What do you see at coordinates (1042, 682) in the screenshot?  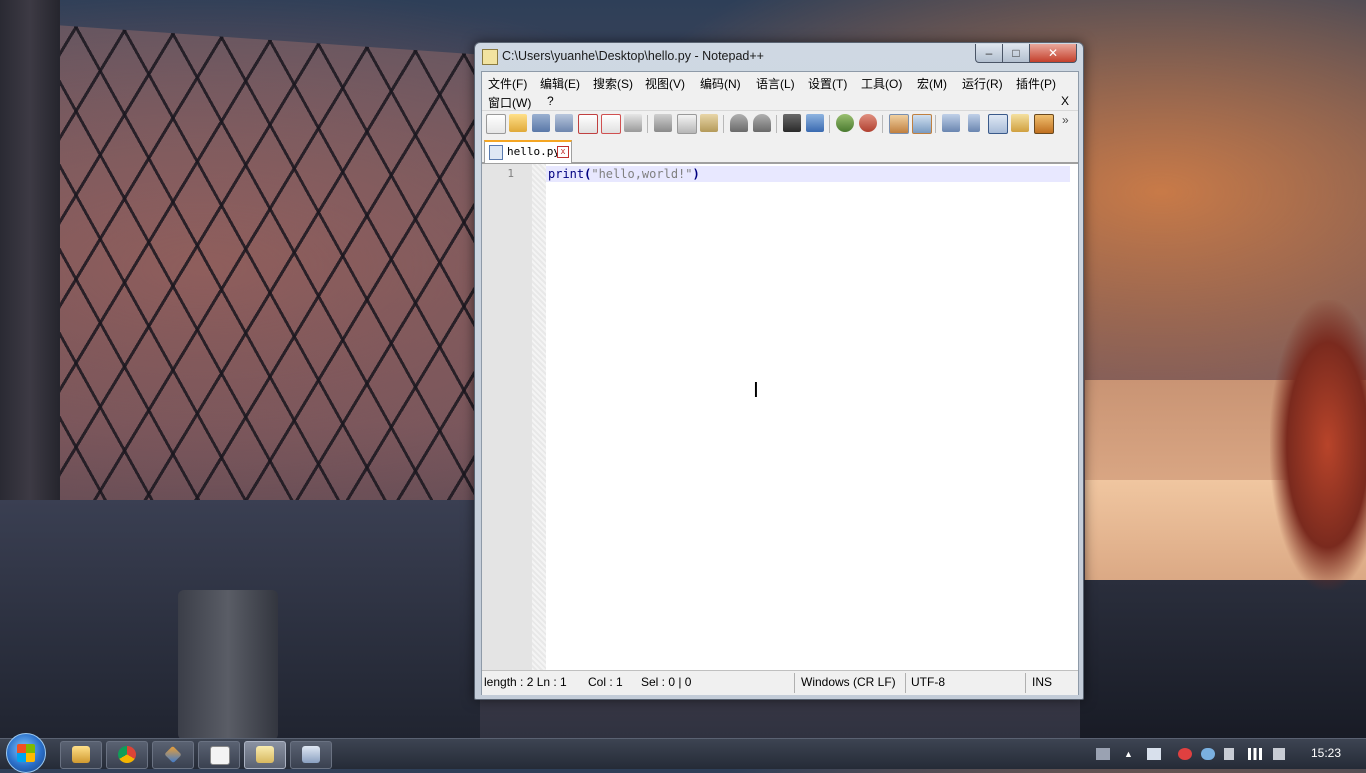 I see `status-insert-mode: INS` at bounding box center [1042, 682].